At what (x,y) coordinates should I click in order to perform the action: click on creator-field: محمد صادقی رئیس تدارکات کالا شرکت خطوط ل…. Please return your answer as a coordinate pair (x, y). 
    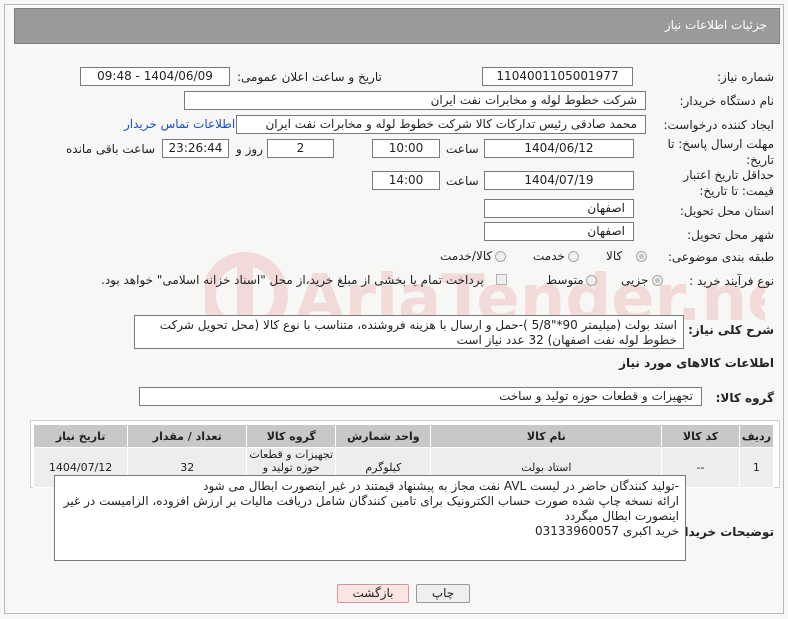
    Looking at the image, I should click on (441, 124).